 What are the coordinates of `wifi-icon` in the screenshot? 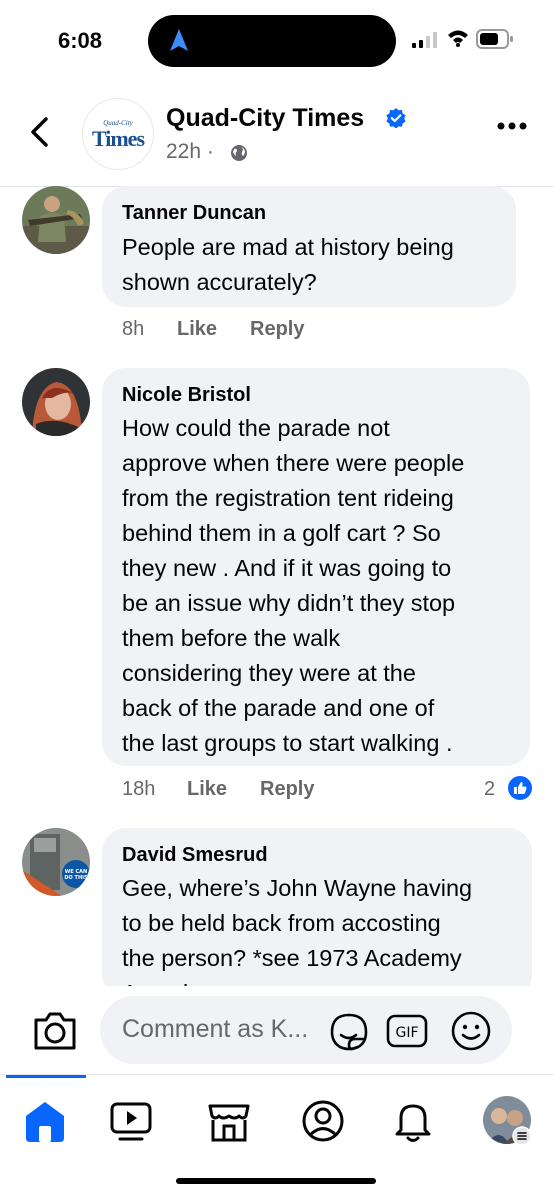 It's located at (458, 38).